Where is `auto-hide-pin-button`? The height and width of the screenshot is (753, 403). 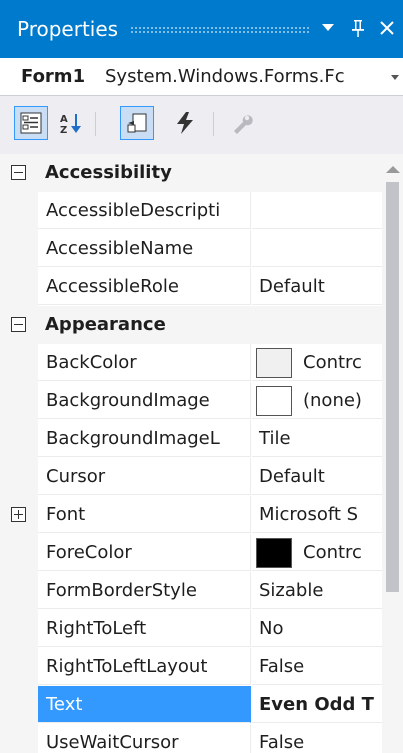 auto-hide-pin-button is located at coordinates (358, 28).